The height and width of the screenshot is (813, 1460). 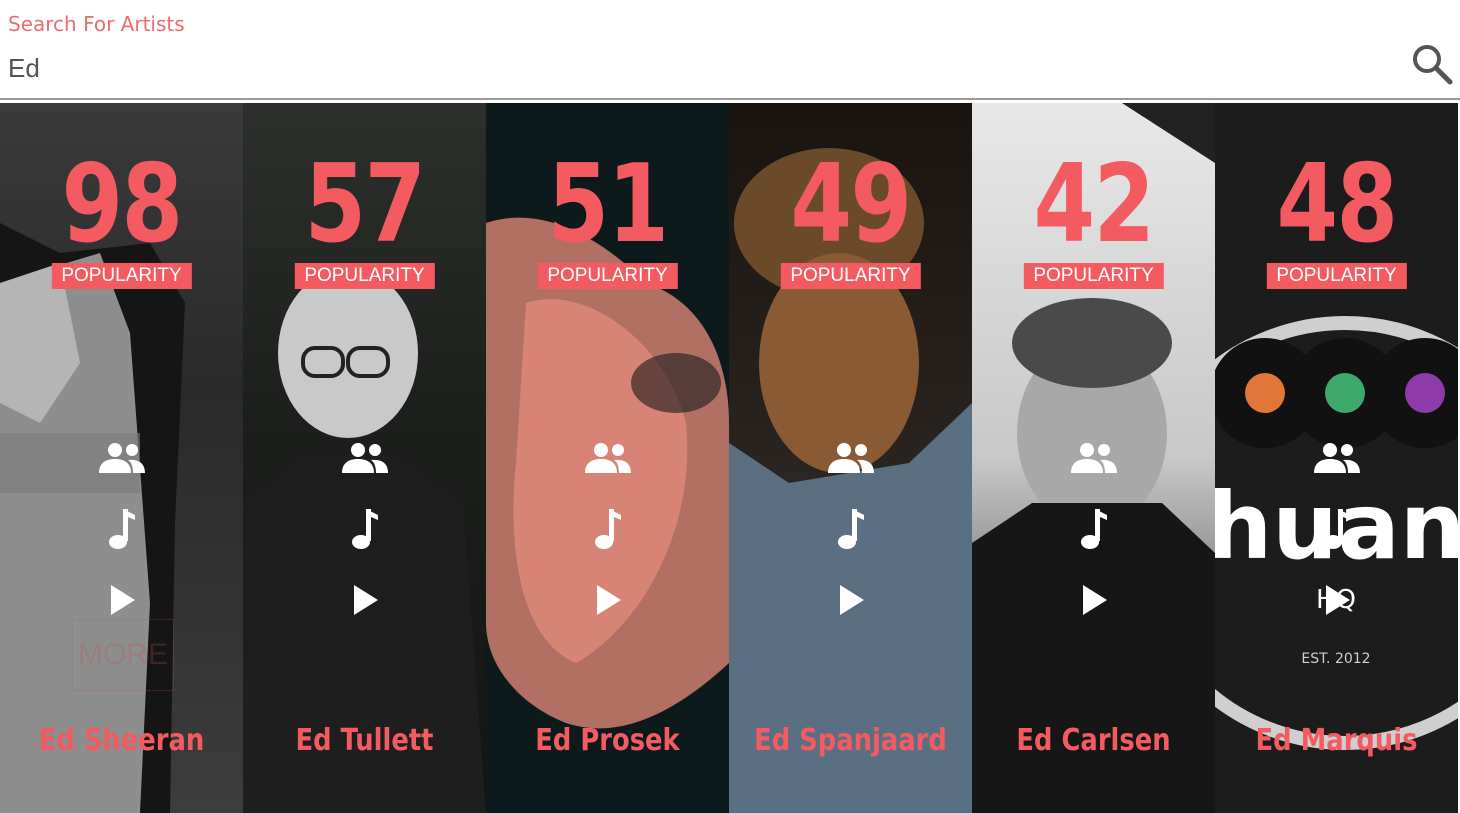 I want to click on artist-card-ed-sheeran: MORE 98 POPULARITY Ed Sheeran, so click(x=121, y=458).